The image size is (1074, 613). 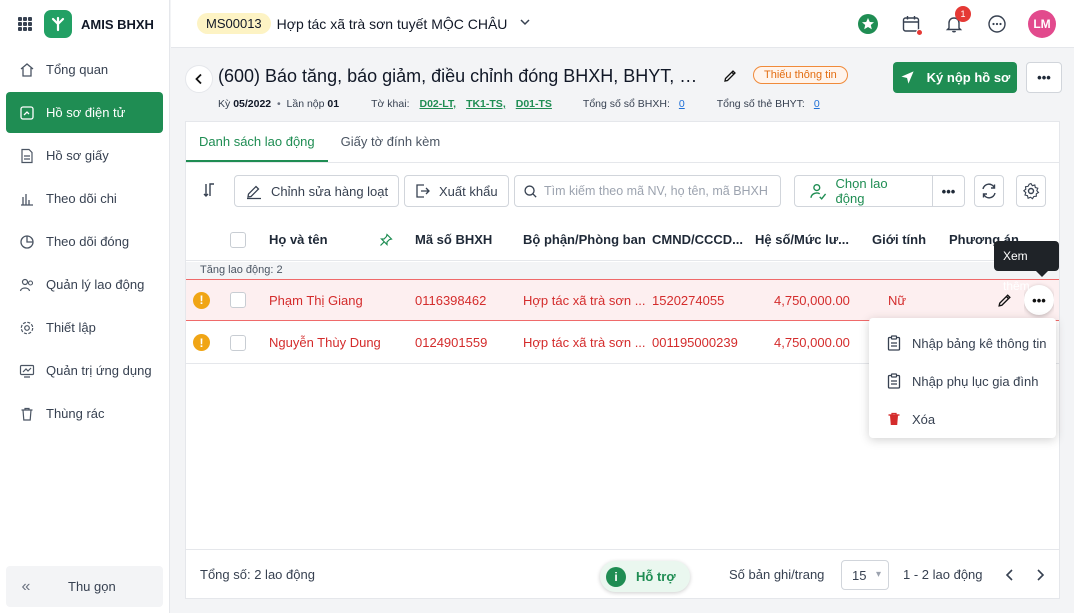 What do you see at coordinates (84, 155) in the screenshot?
I see `sidebar-item-ho-so-giay: Hồ sơ giấy` at bounding box center [84, 155].